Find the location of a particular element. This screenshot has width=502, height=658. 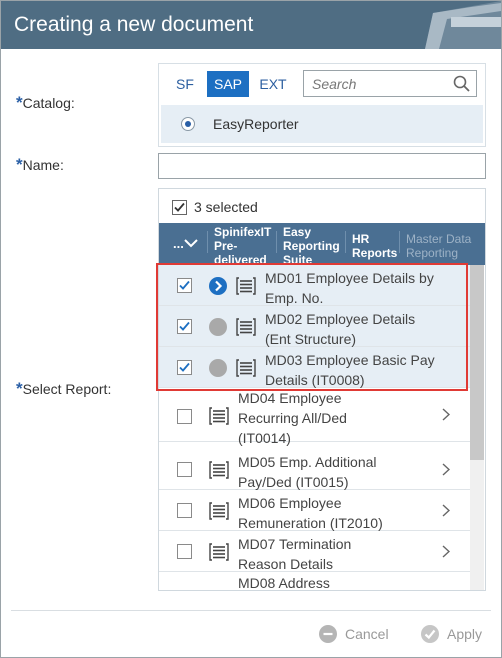

group-tab-line: Reporting is located at coordinates (432, 253).